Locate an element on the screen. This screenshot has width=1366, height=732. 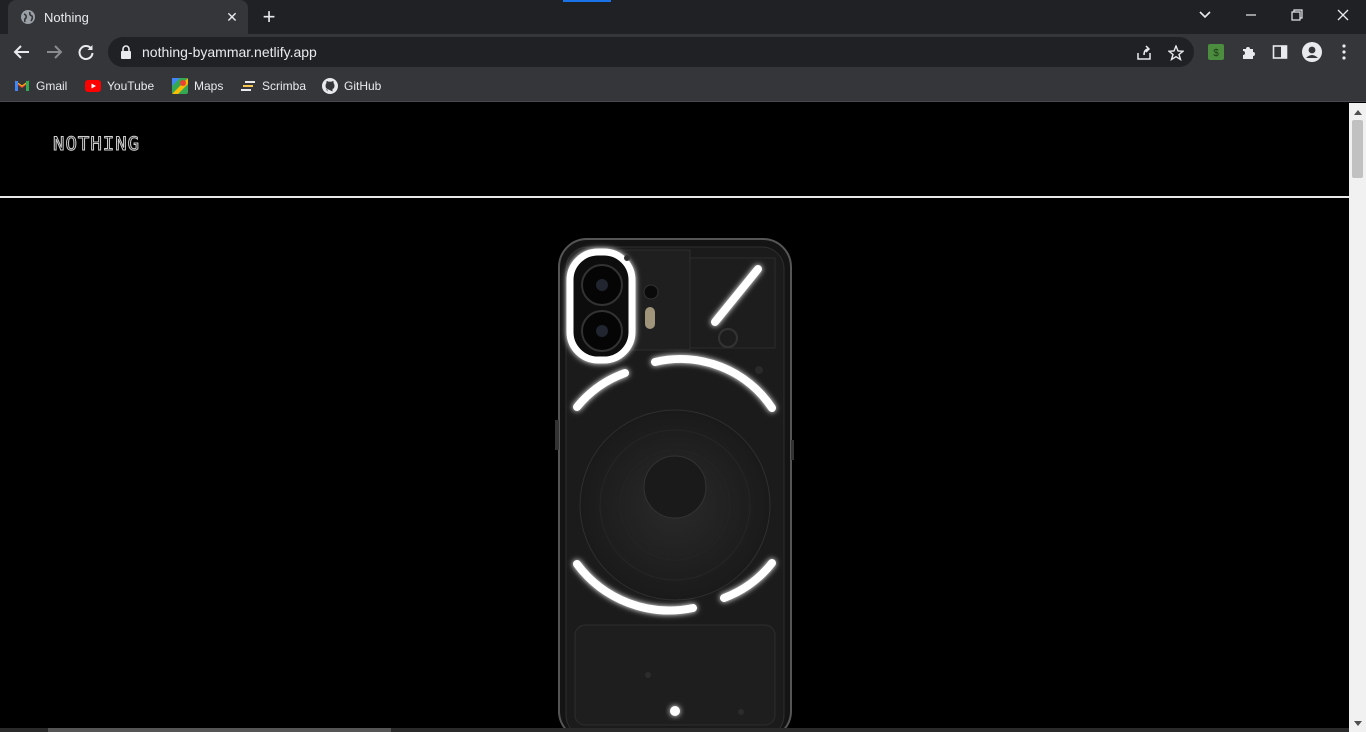
github-icon is located at coordinates (330, 86).